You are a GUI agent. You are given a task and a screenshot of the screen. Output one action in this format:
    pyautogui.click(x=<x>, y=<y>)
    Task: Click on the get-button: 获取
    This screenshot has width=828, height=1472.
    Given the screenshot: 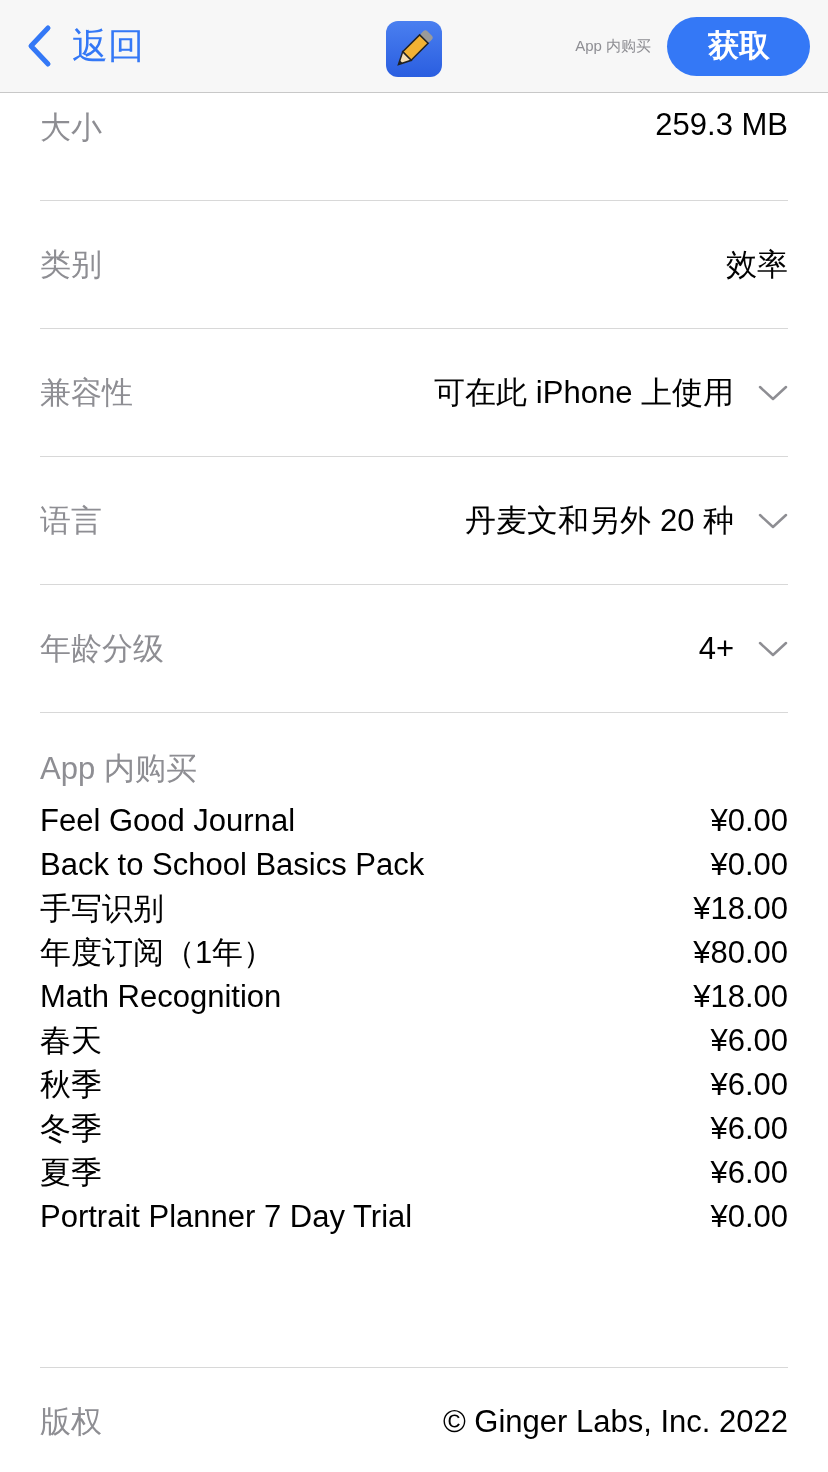 What is the action you would take?
    pyautogui.click(x=738, y=46)
    